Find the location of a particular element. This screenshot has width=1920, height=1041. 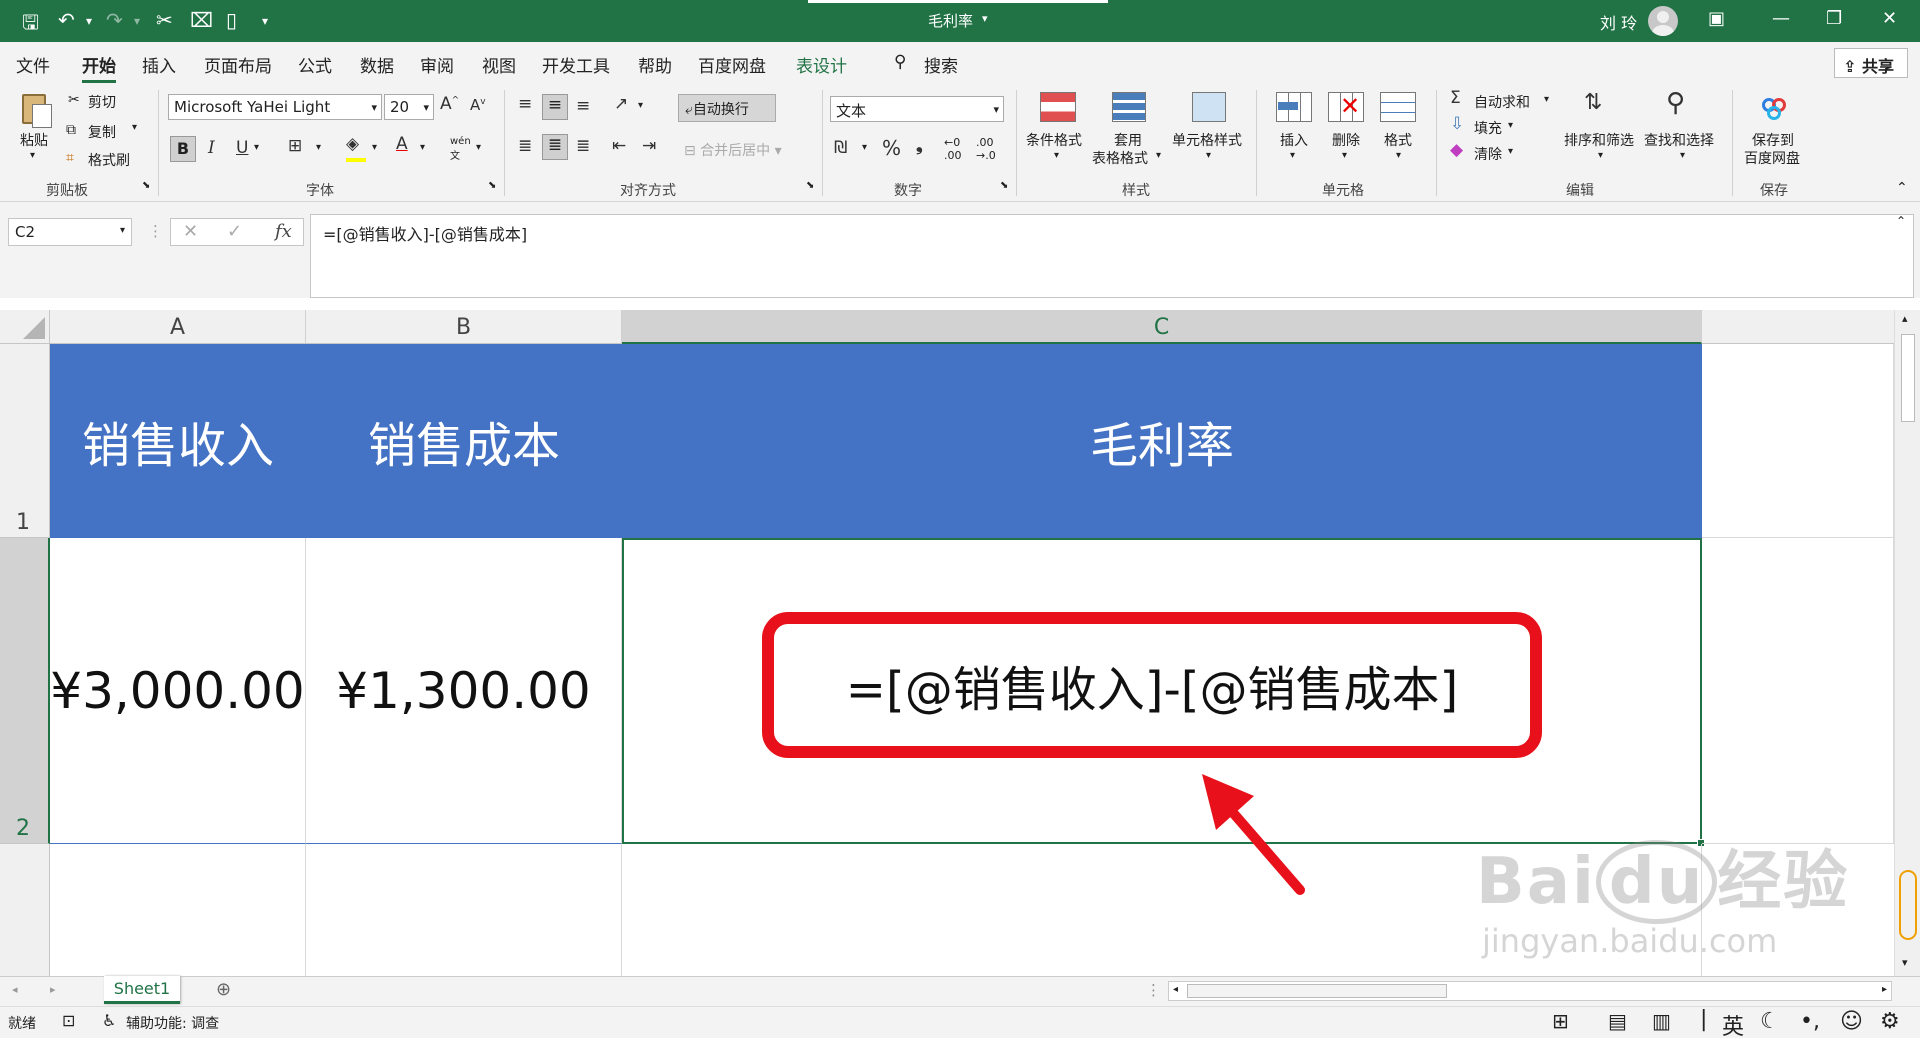

font-color-dropdown-icon: ▾ is located at coordinates (422, 147).